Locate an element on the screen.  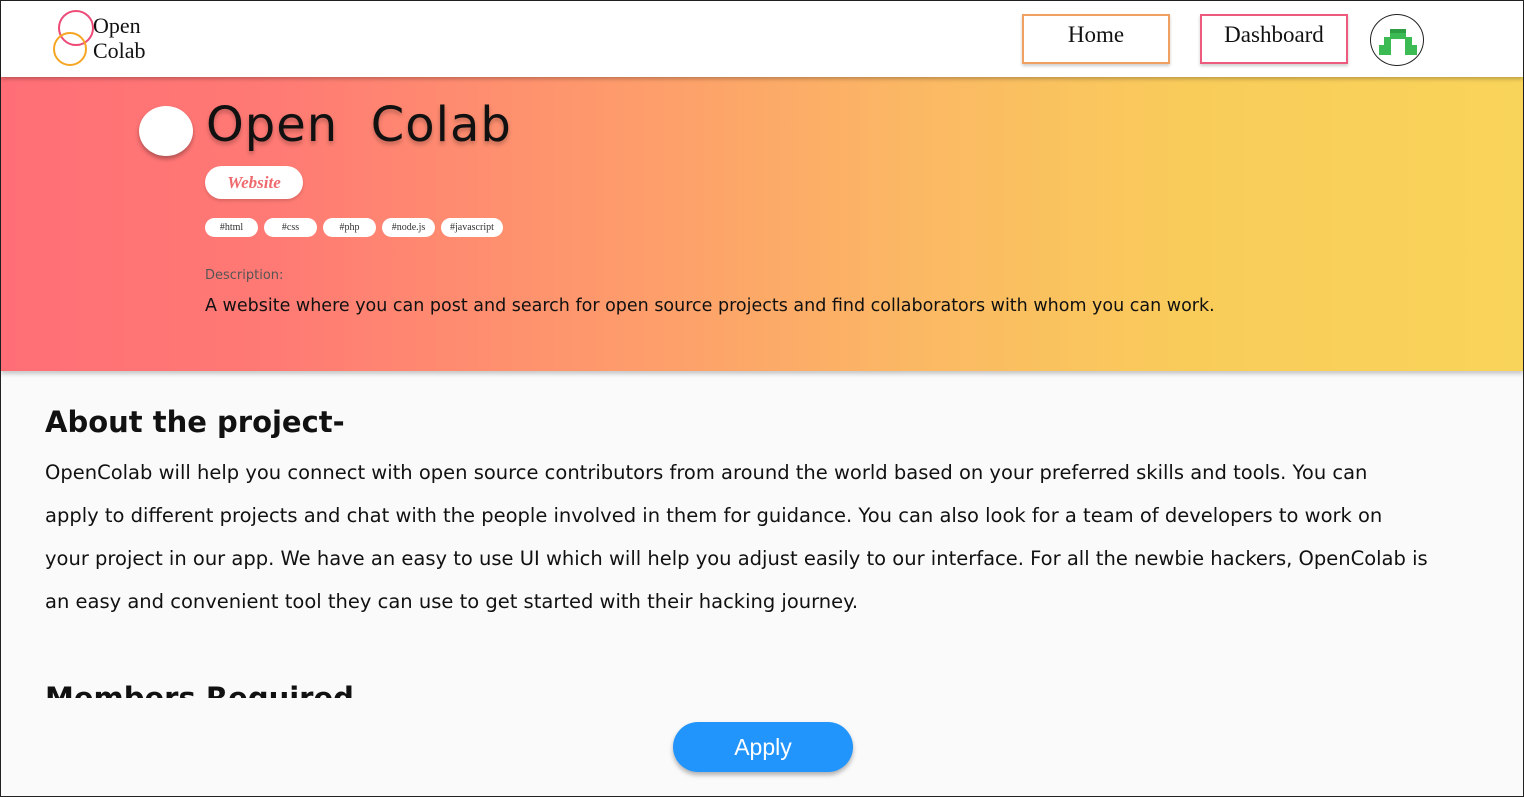
project-type-badge: Website is located at coordinates (254, 182).